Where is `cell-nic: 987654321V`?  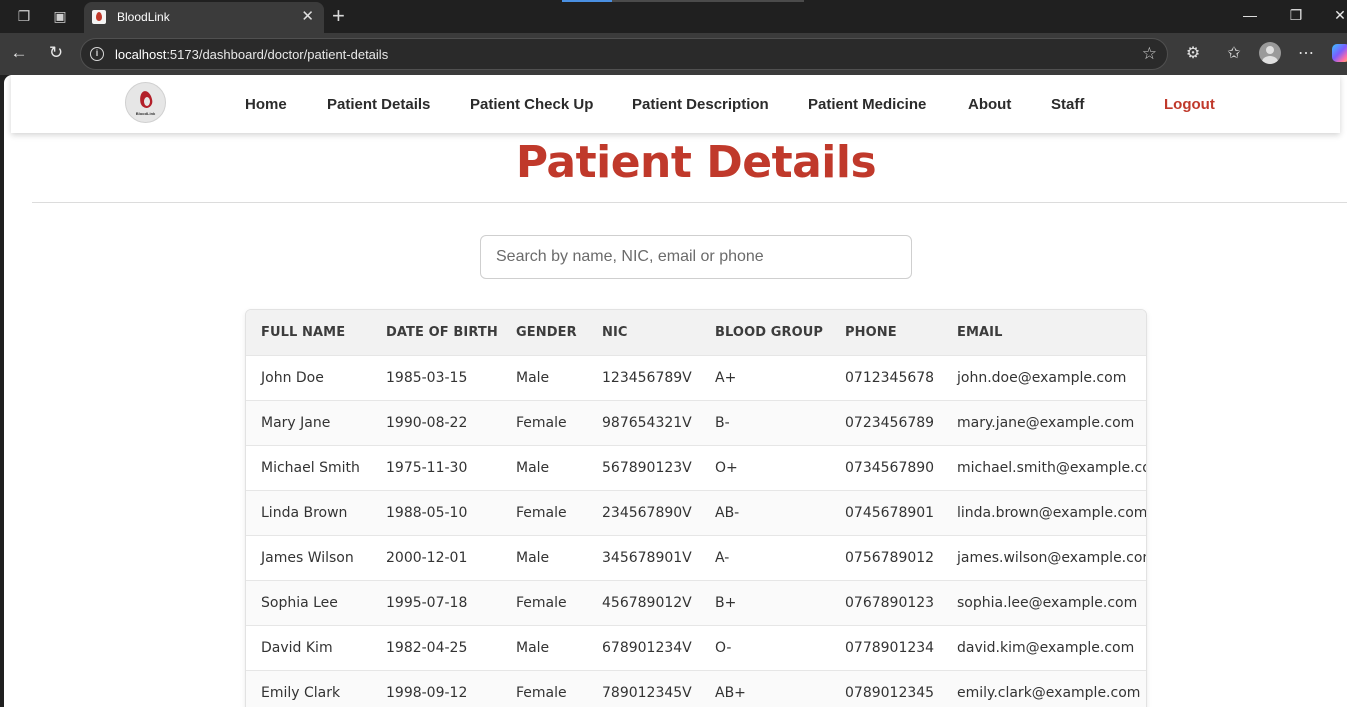 cell-nic: 987654321V is located at coordinates (643, 422).